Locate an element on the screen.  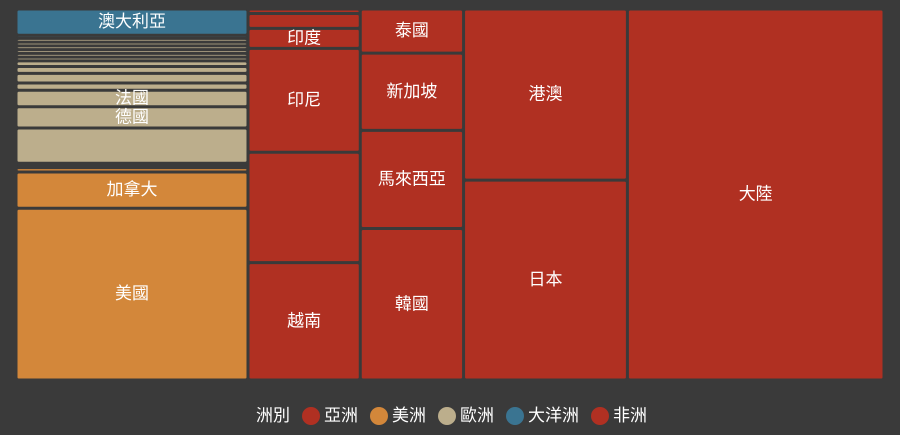
treemap-tile-label: 印尼 is located at coordinates (304, 100).